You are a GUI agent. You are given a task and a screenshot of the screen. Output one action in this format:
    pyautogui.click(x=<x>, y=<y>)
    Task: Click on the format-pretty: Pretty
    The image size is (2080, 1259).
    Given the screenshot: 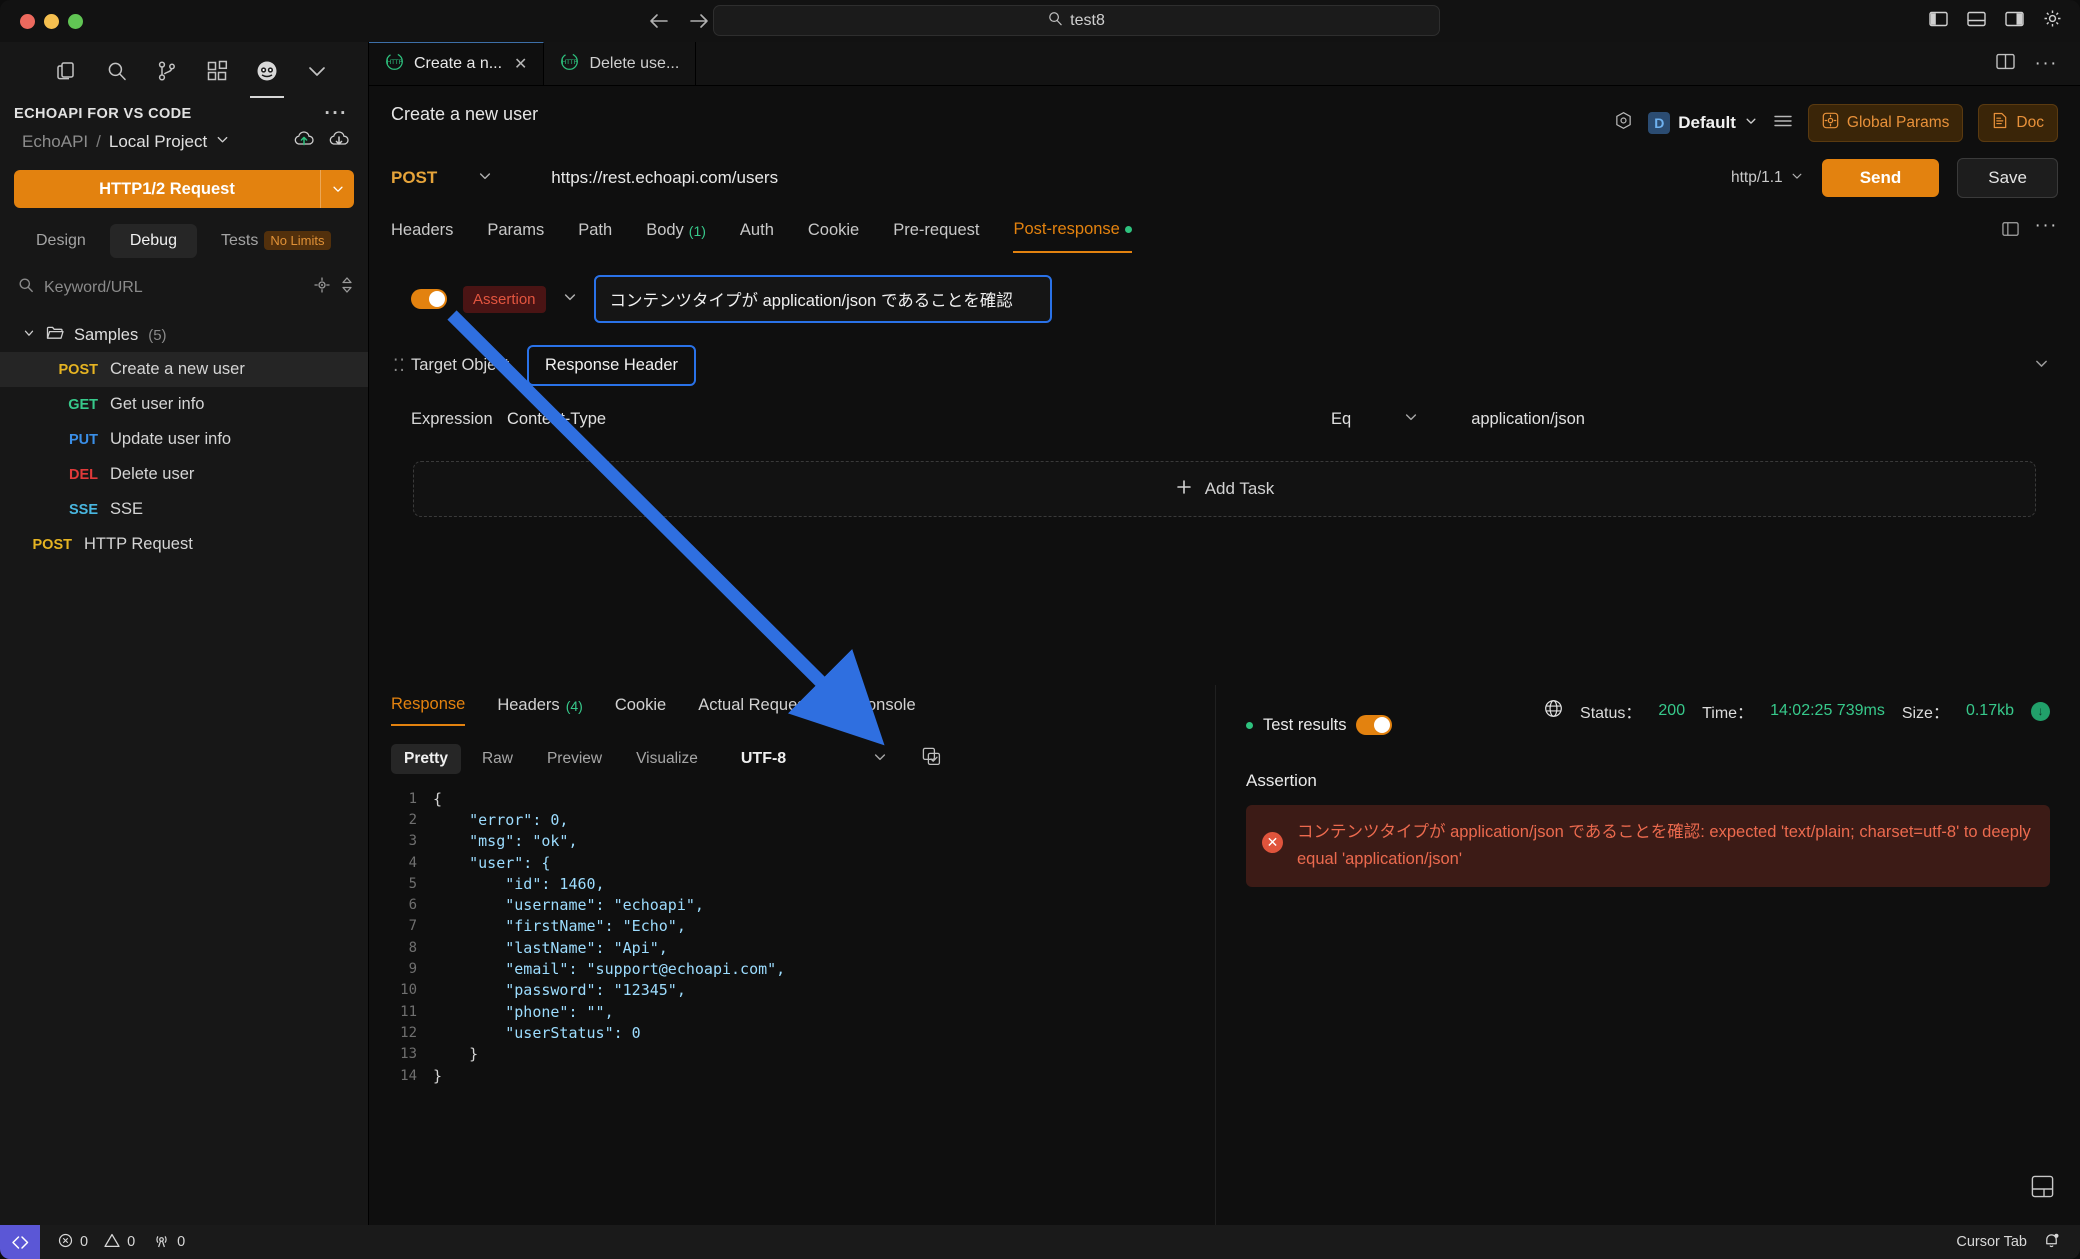 What is the action you would take?
    pyautogui.click(x=426, y=759)
    